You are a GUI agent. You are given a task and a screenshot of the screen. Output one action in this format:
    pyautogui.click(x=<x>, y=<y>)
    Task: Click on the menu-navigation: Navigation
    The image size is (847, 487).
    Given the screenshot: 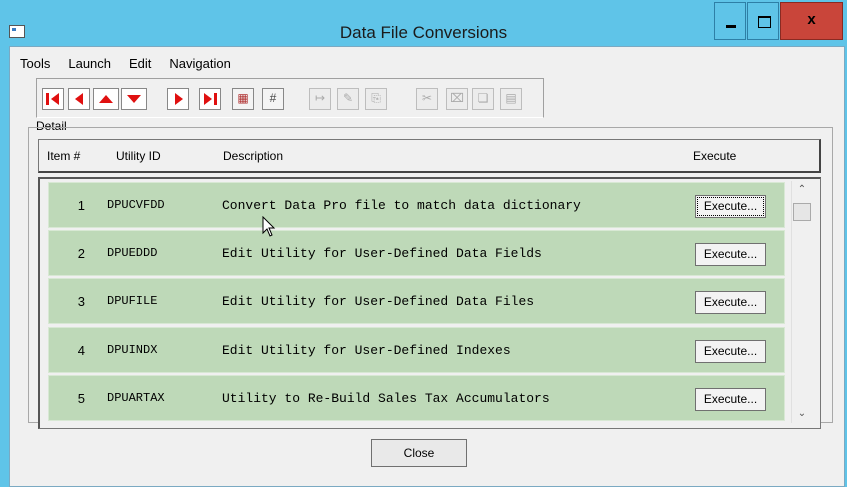 What is the action you would take?
    pyautogui.click(x=199, y=64)
    